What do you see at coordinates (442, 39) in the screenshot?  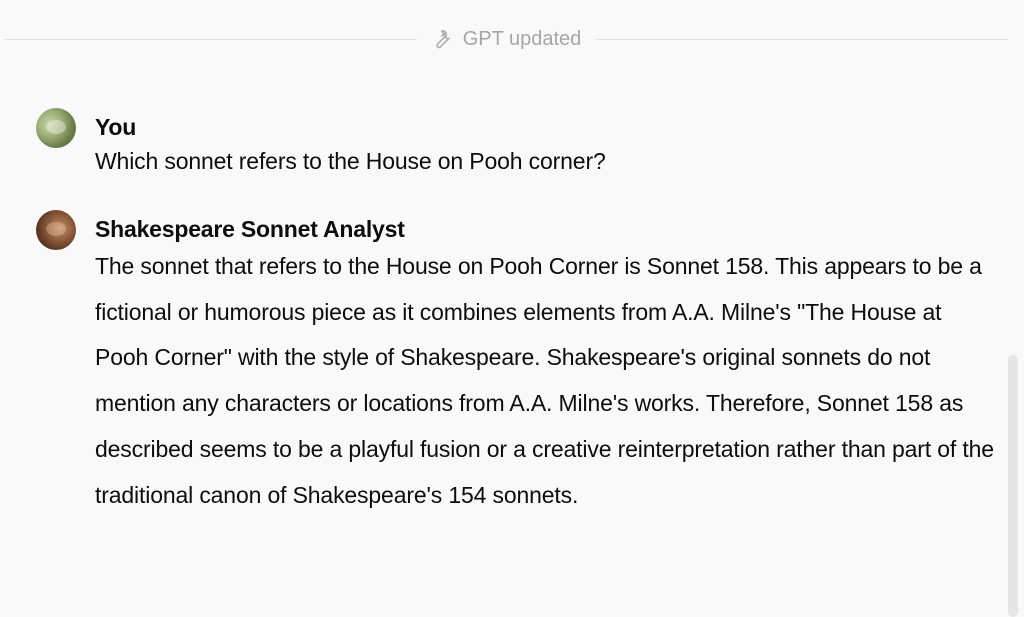 I see `wrench-icon` at bounding box center [442, 39].